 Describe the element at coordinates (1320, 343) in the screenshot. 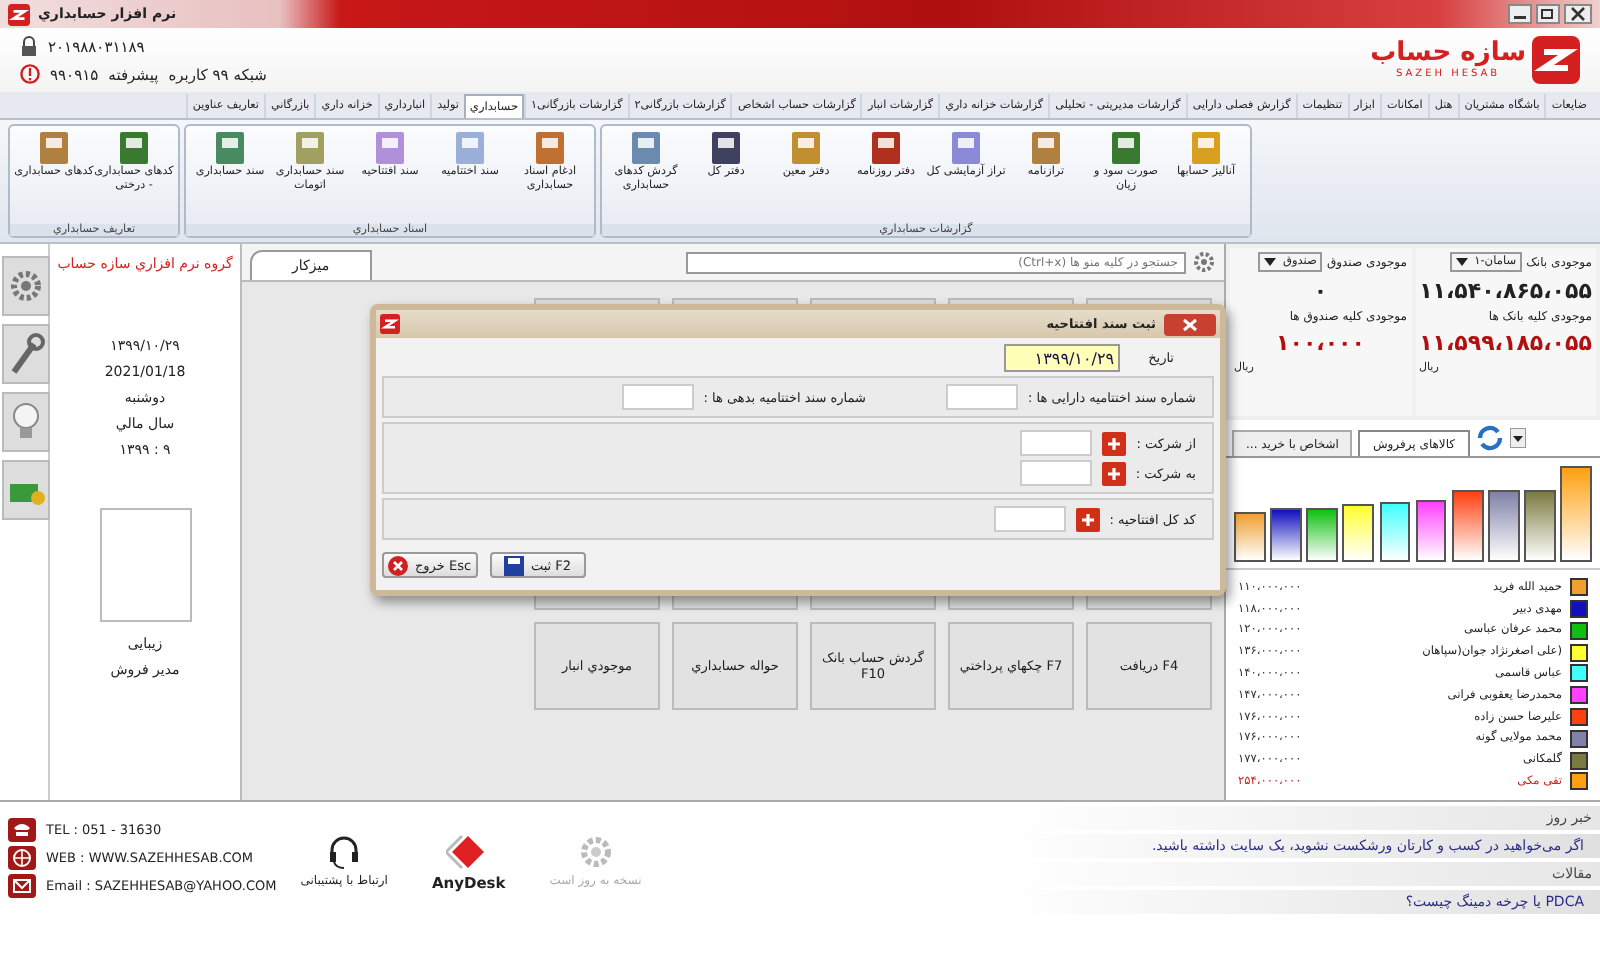

I see `all-cash-balance: ۱۰۰،۰۰۰` at that location.